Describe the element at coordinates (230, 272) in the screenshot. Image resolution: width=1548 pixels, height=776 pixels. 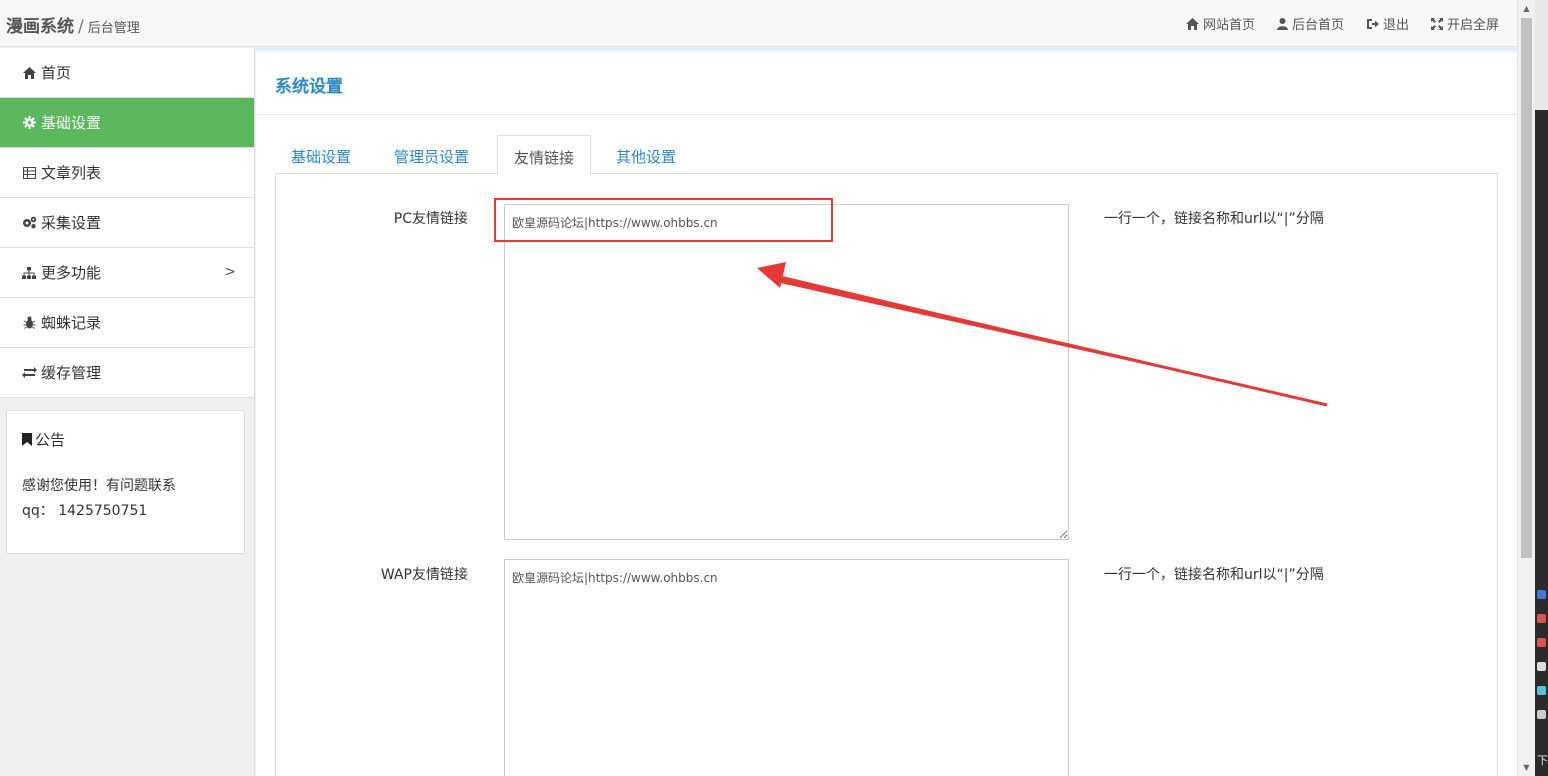
I see `chevron-right-icon: >` at that location.